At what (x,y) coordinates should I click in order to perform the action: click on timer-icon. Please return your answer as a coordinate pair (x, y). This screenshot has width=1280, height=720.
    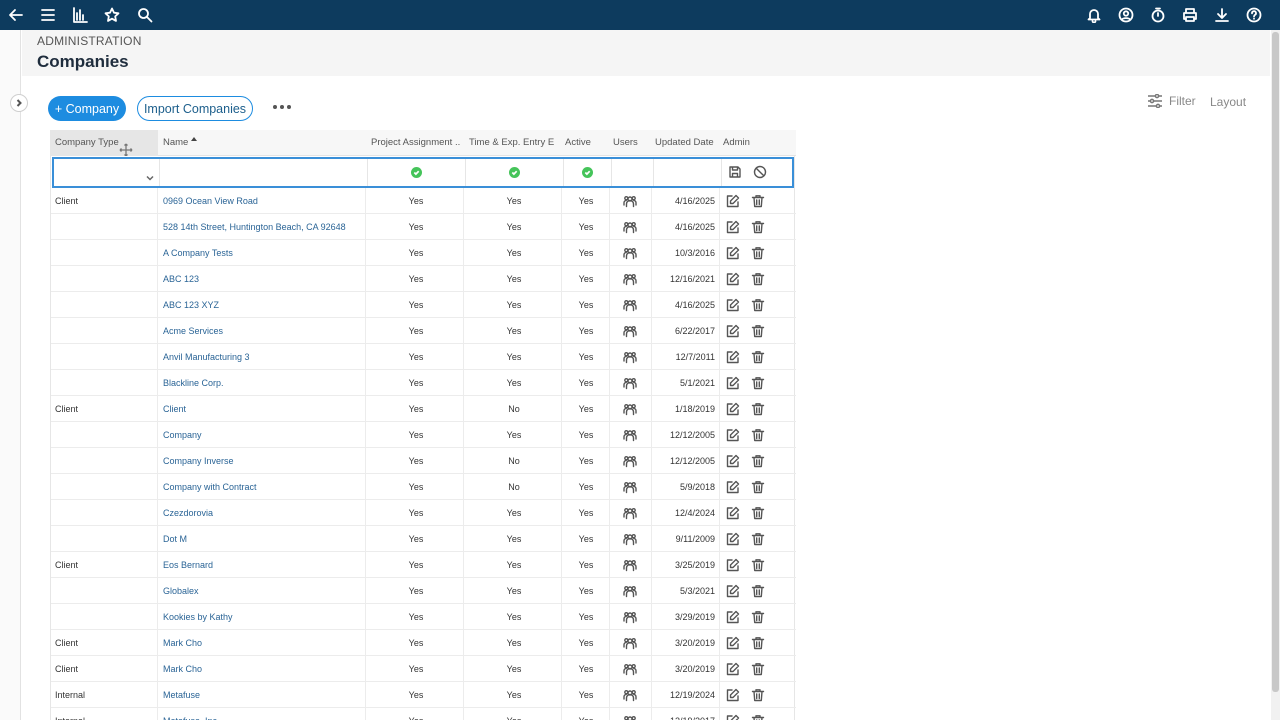
    Looking at the image, I should click on (1158, 15).